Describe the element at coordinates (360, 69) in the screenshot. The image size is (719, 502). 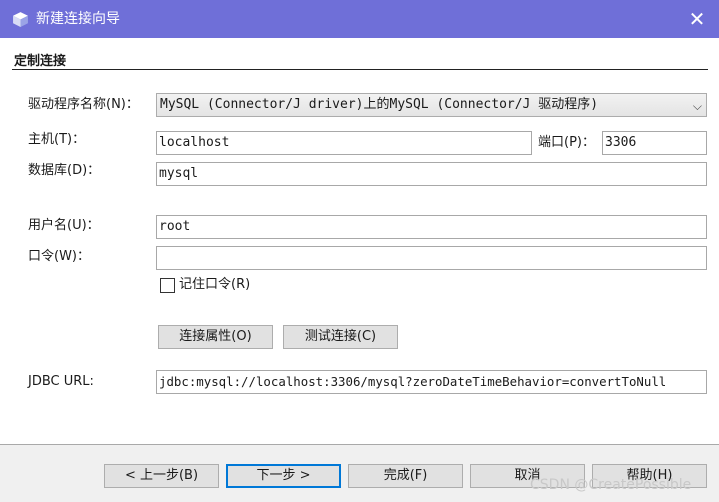
I see `section-divider` at that location.